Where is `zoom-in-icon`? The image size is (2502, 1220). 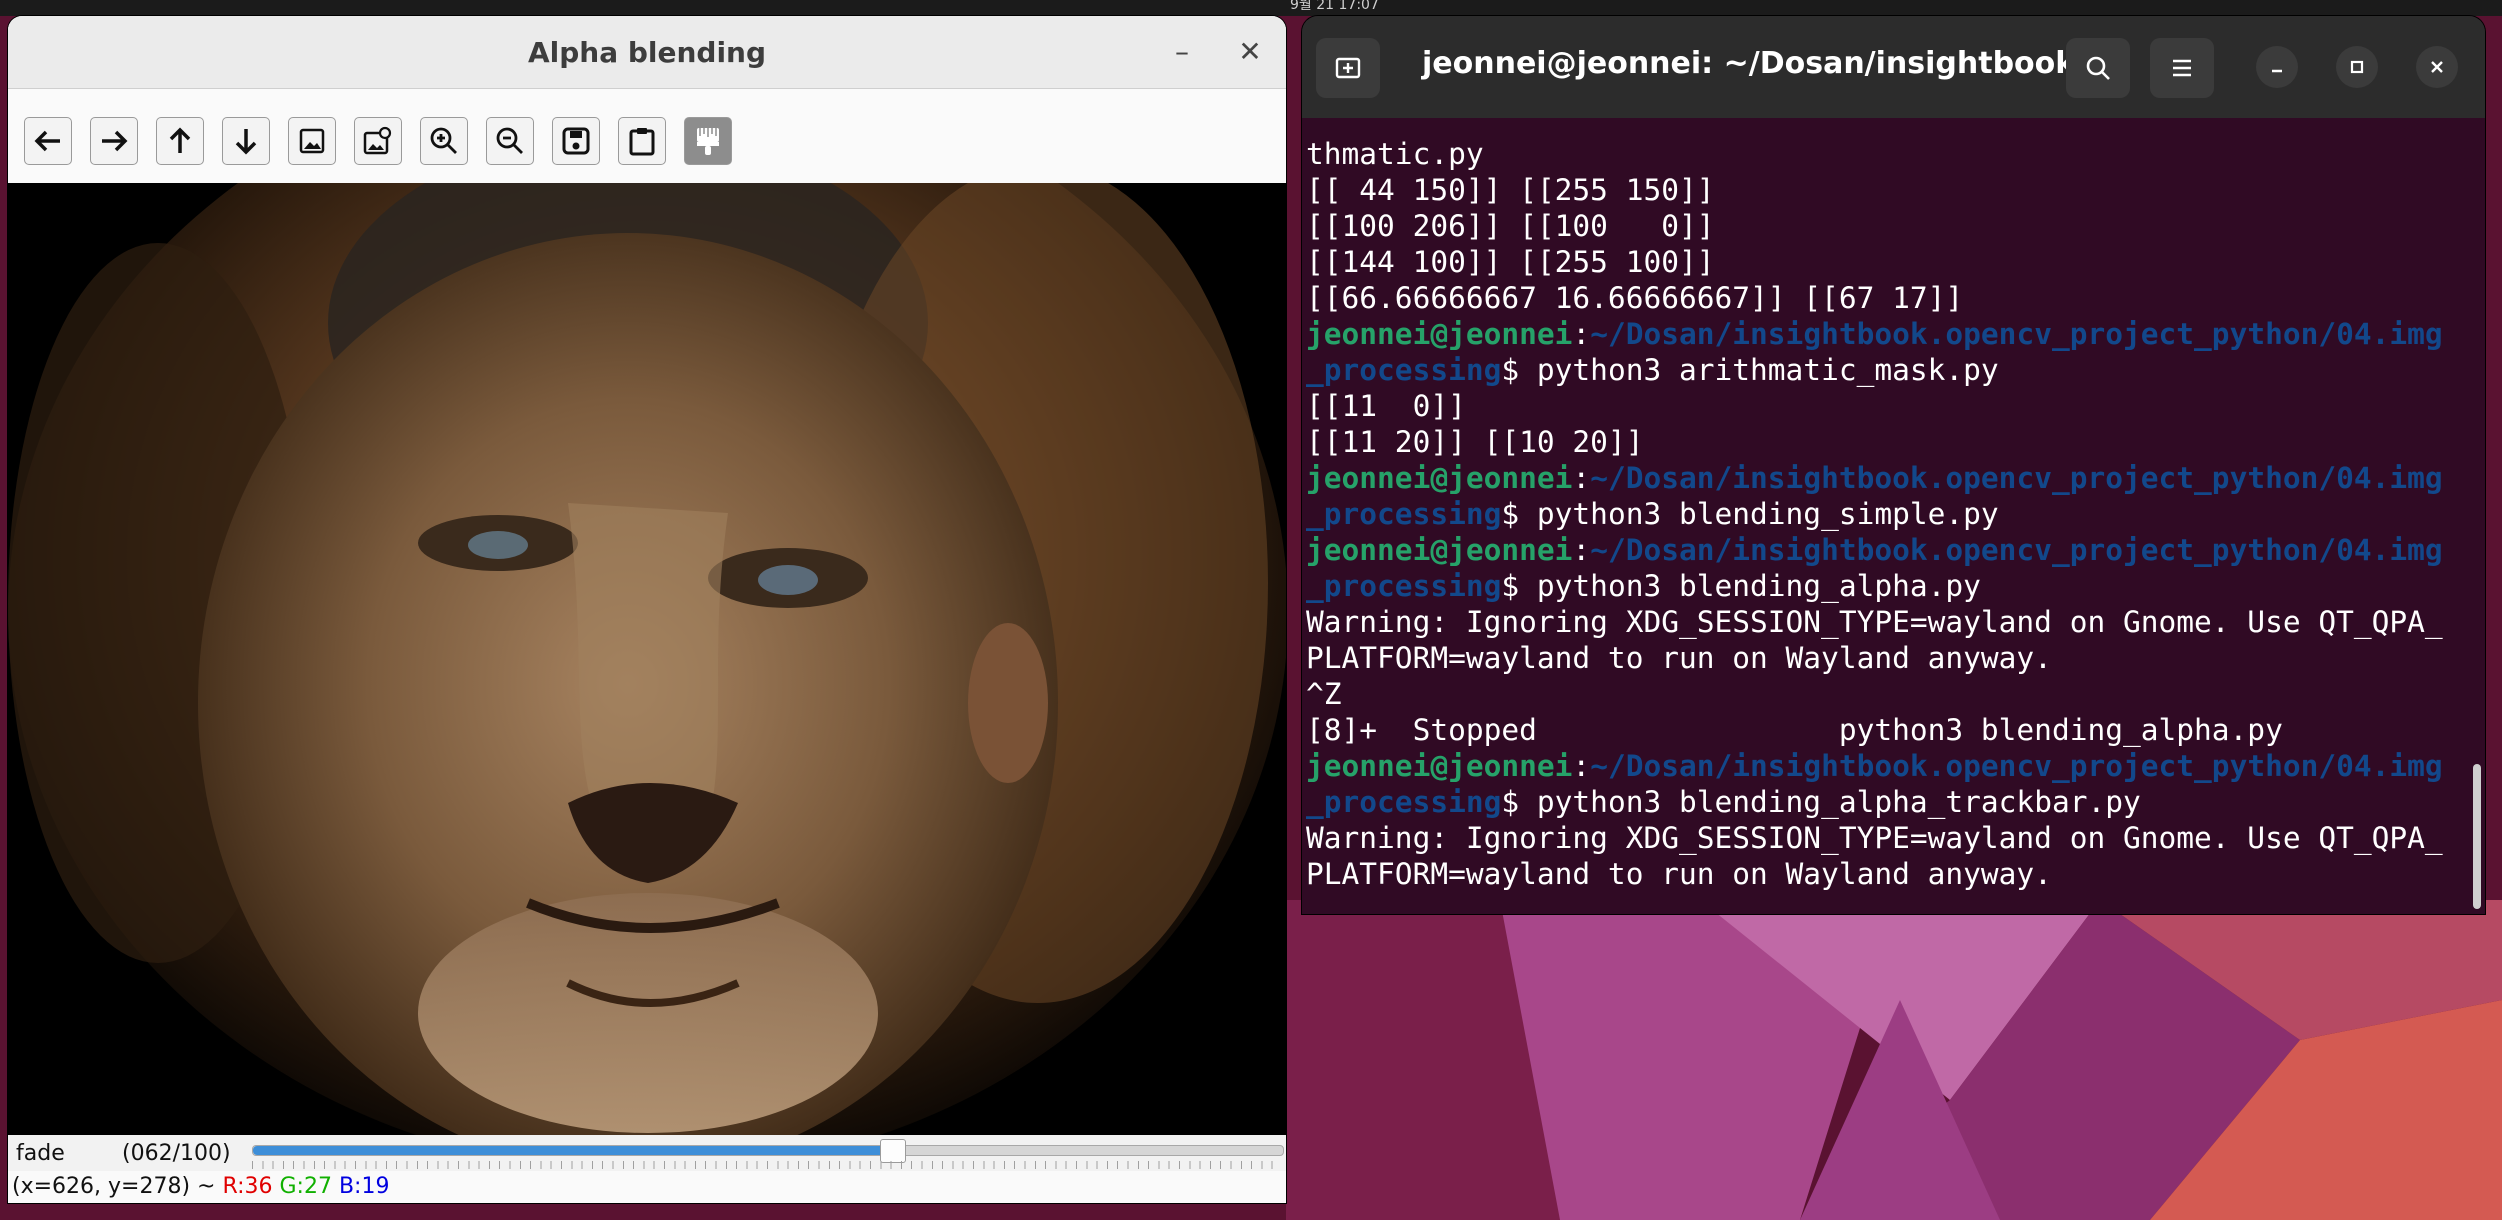
zoom-in-icon is located at coordinates (443, 140).